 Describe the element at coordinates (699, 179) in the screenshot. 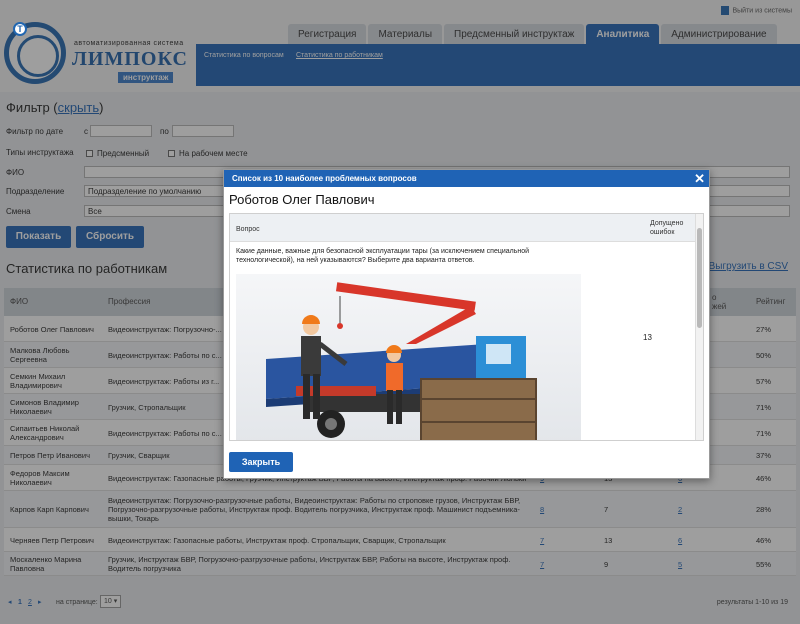

I see `close-icon: ✕` at that location.